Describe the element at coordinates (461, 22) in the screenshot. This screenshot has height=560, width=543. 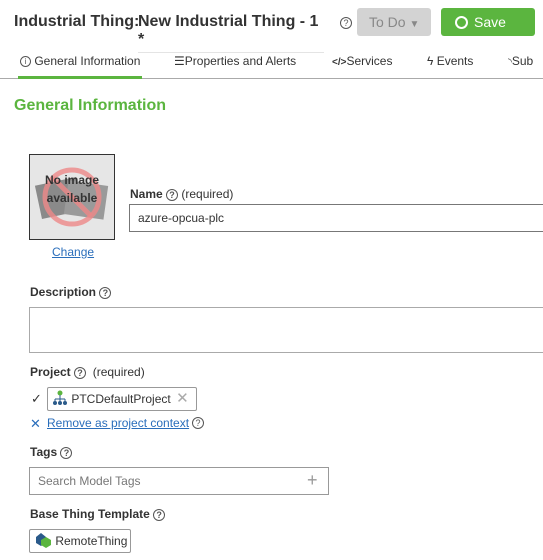
I see `circle-icon` at that location.